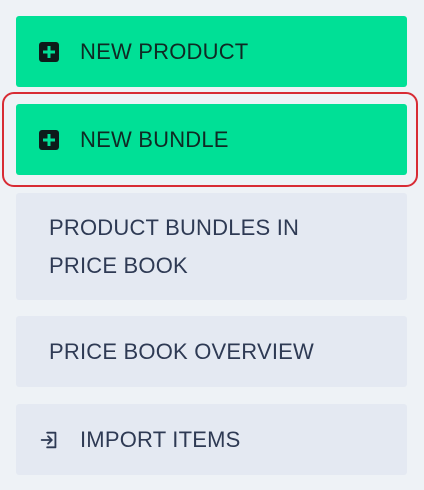  I want to click on new-product-button: NEW PRODUCT, so click(211, 51).